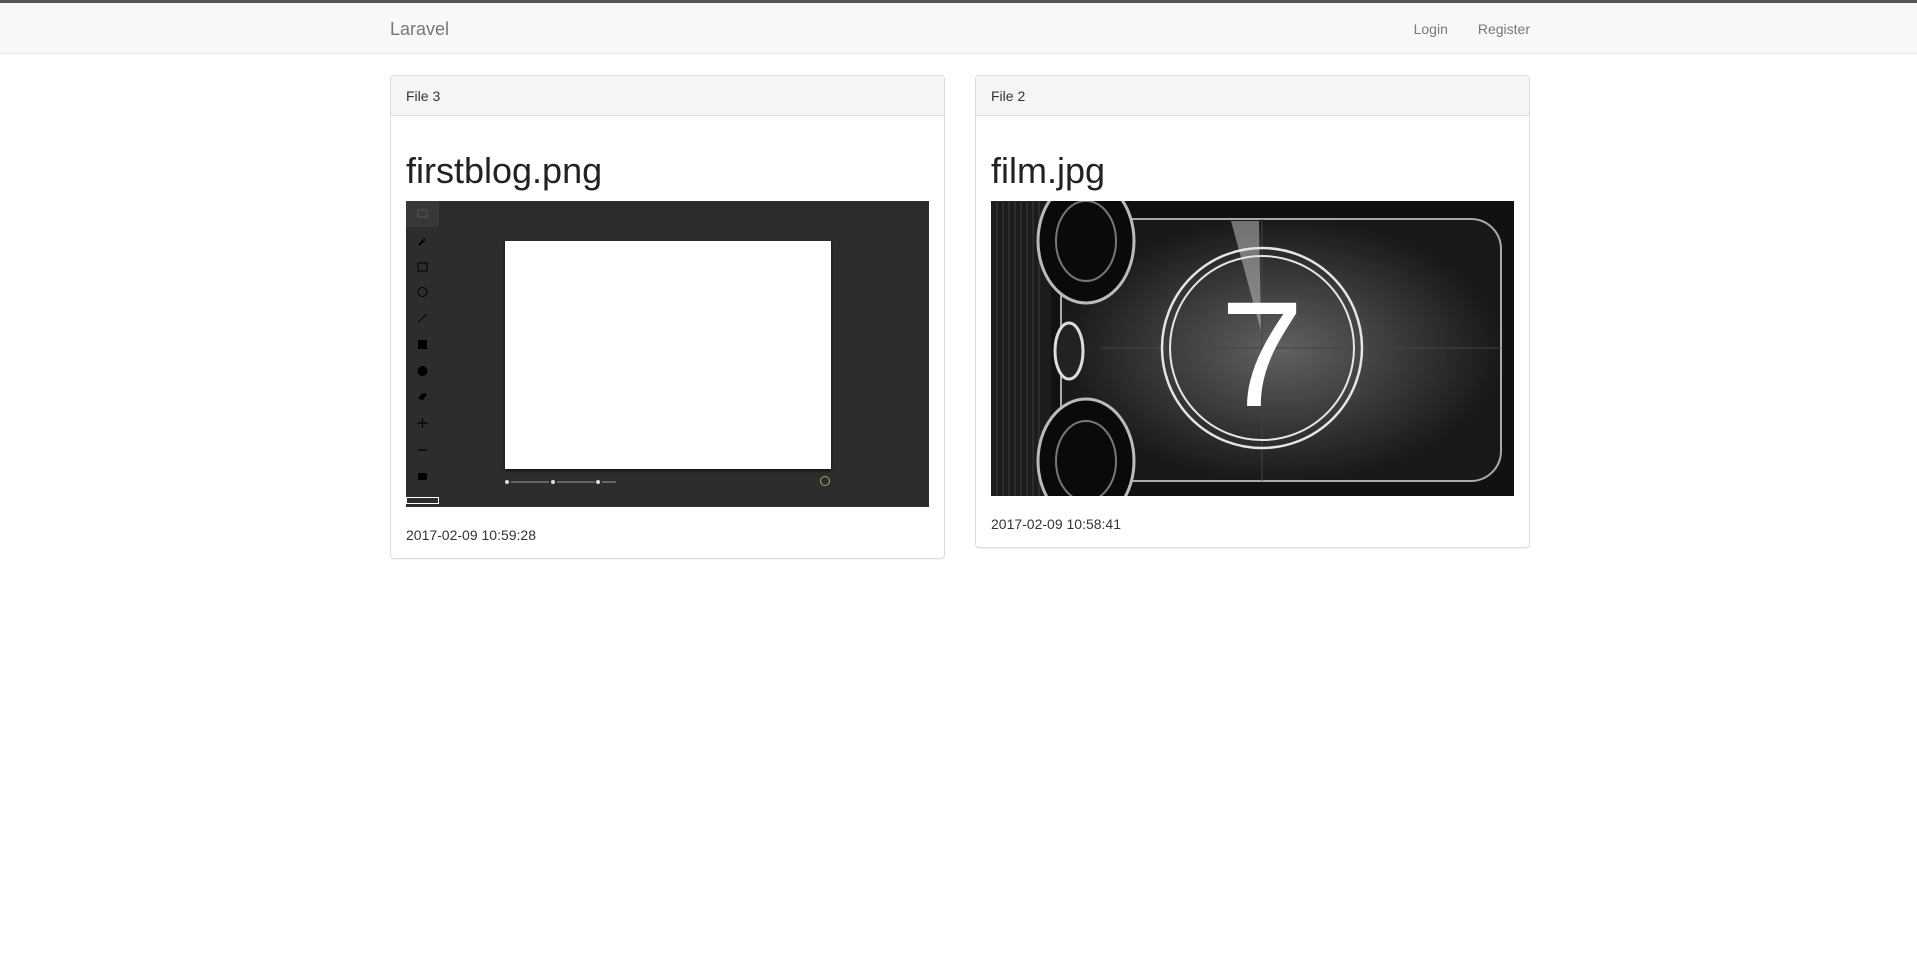 The height and width of the screenshot is (962, 1917). What do you see at coordinates (1431, 29) in the screenshot?
I see `login-link: Login` at bounding box center [1431, 29].